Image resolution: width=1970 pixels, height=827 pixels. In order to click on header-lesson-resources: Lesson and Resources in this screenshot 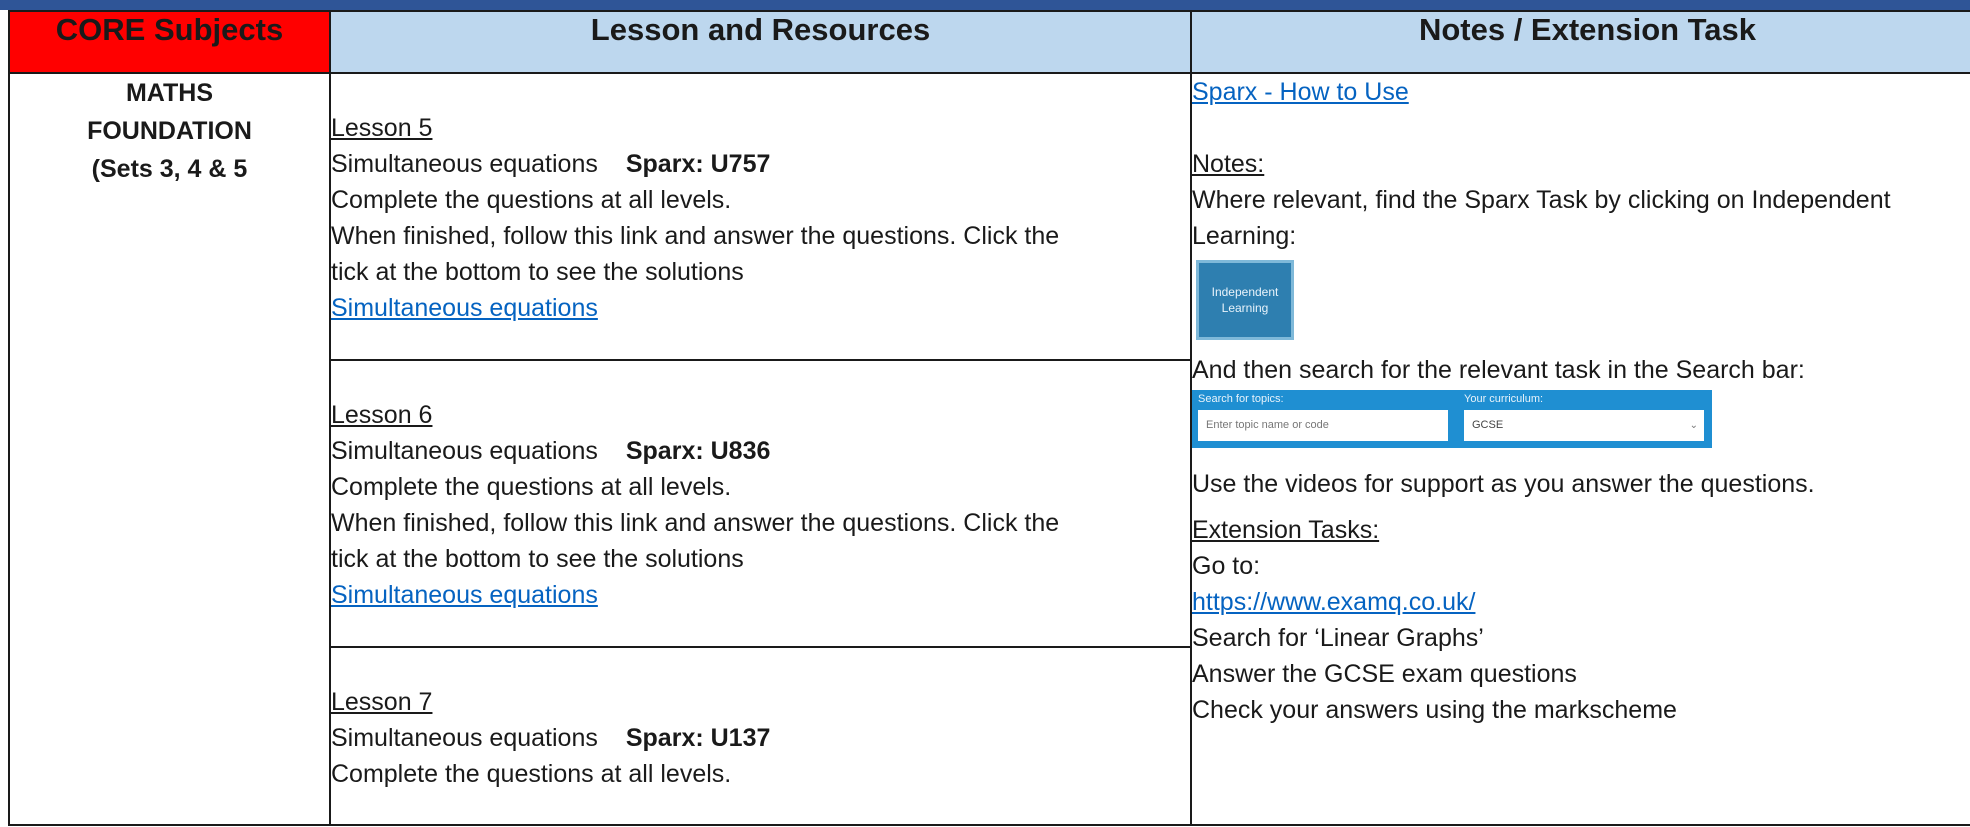, I will do `click(760, 42)`.